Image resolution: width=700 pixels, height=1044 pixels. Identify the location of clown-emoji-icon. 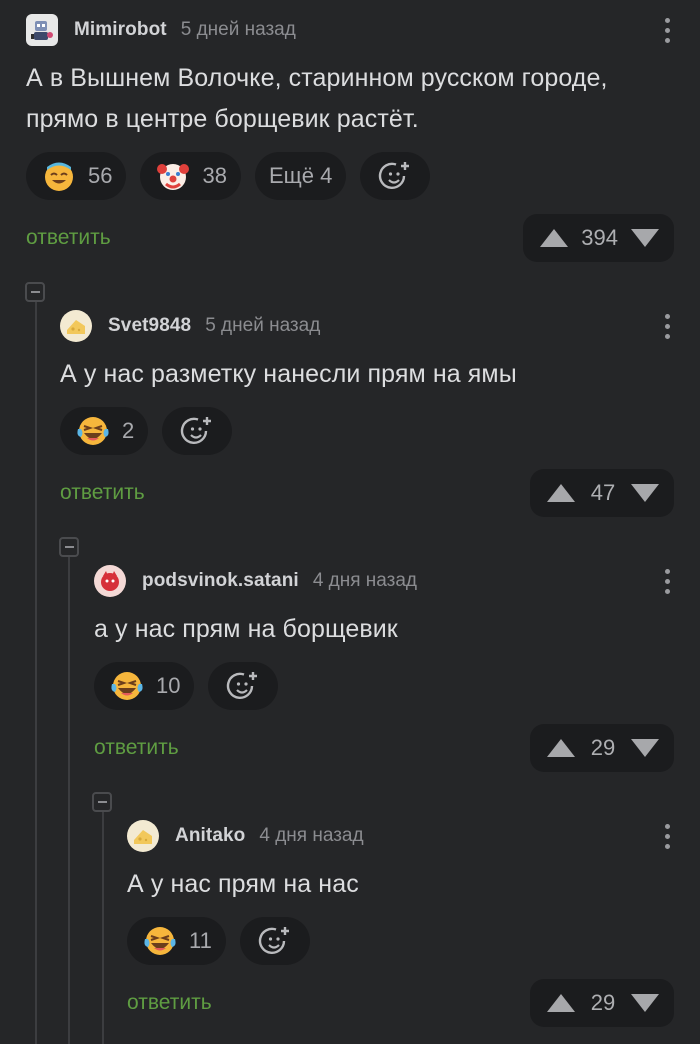
(173, 177).